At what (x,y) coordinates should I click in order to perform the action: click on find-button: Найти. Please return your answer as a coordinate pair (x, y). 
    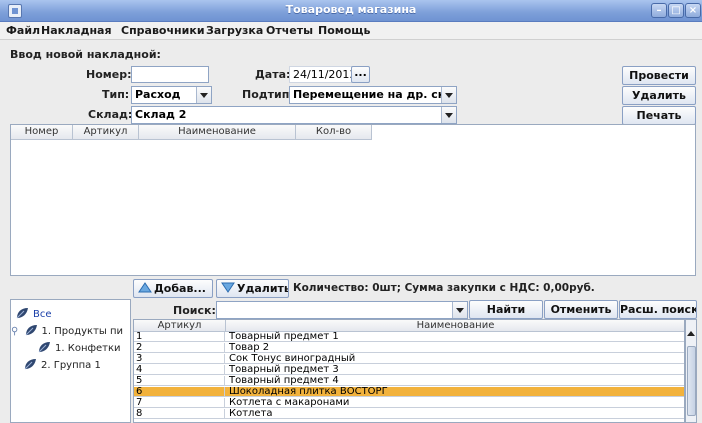
    Looking at the image, I should click on (506, 309).